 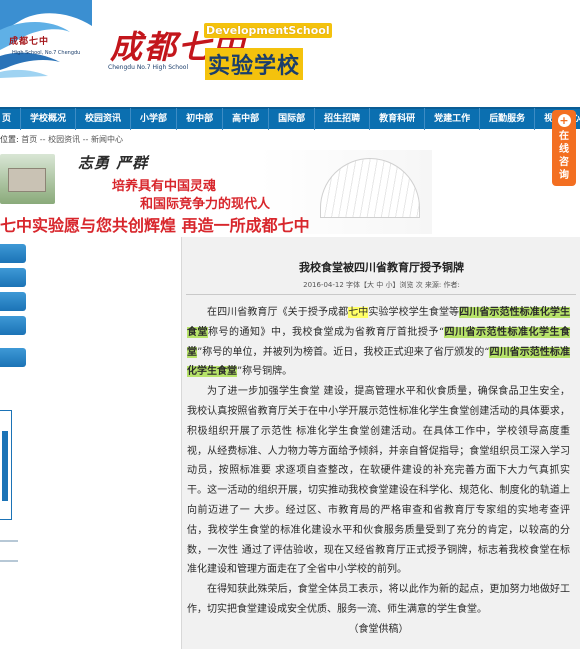 I want to click on nav-item-logistics: 后勤服务, so click(x=506, y=119).